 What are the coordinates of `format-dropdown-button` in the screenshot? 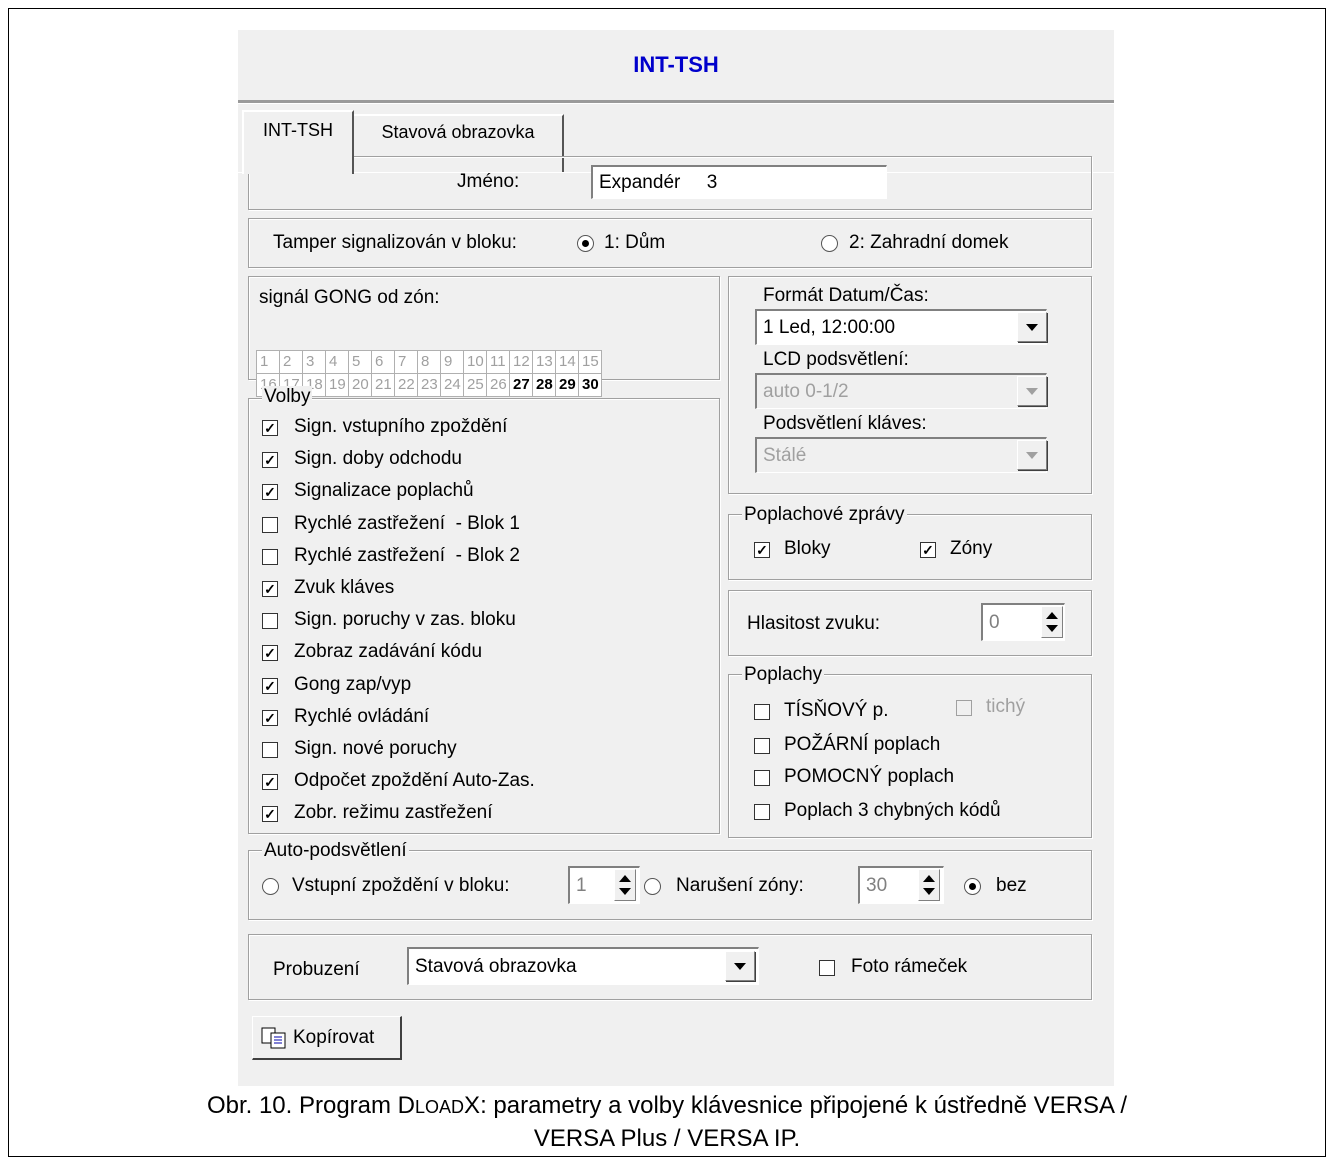 It's located at (1032, 327).